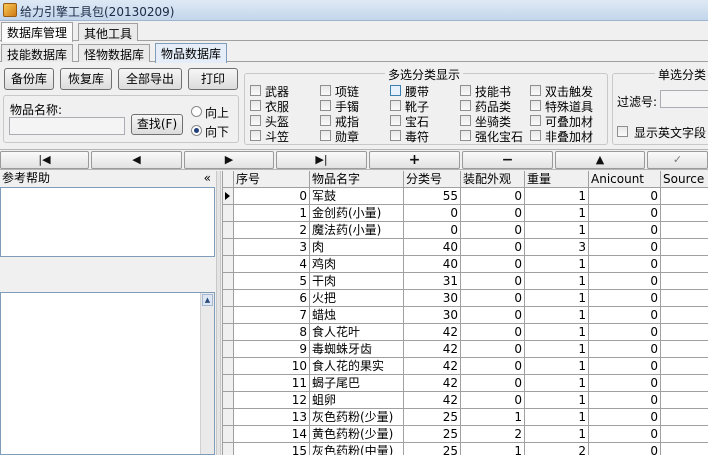  Describe the element at coordinates (357, 281) in the screenshot. I see `table-cell: 干肉` at that location.